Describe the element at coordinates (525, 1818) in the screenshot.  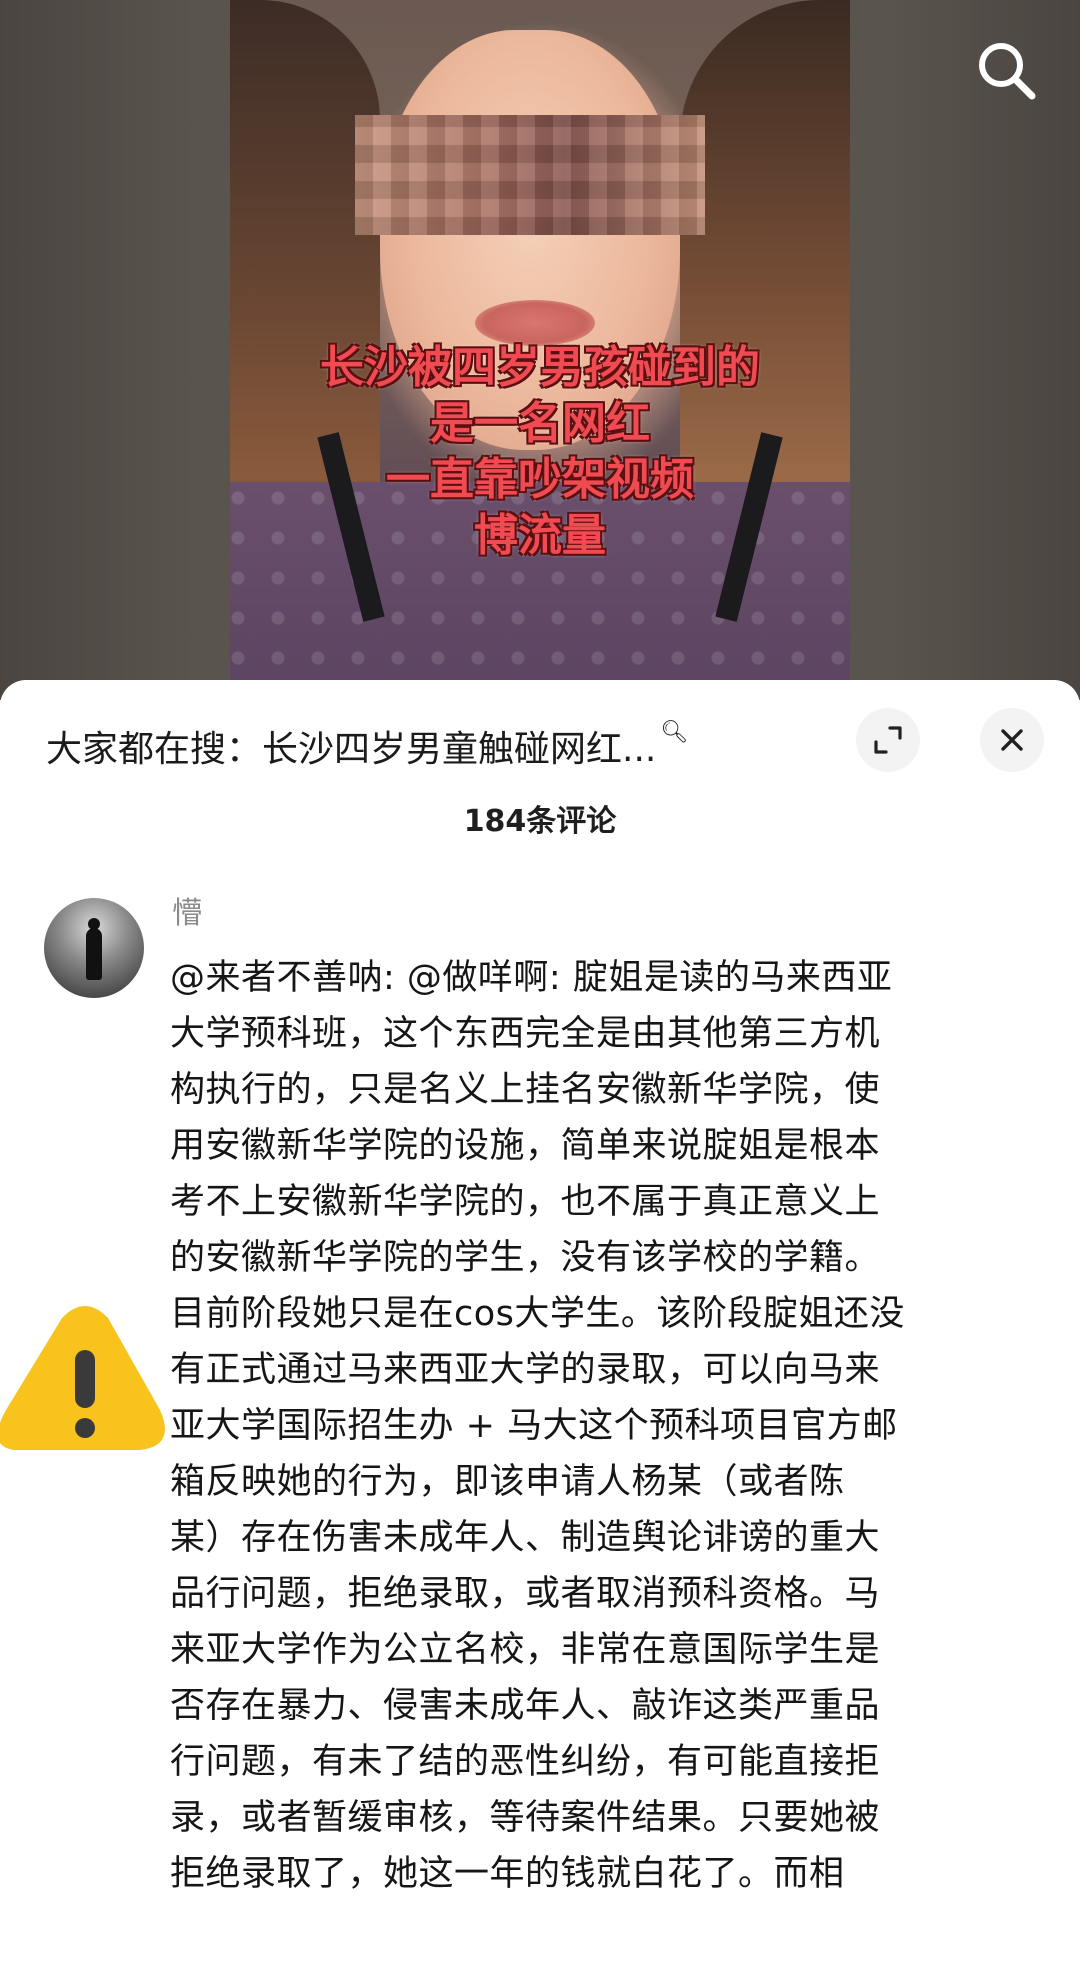
I see `comment-line: 录，或者暂缓审核，等待案件结果。只要她被` at that location.